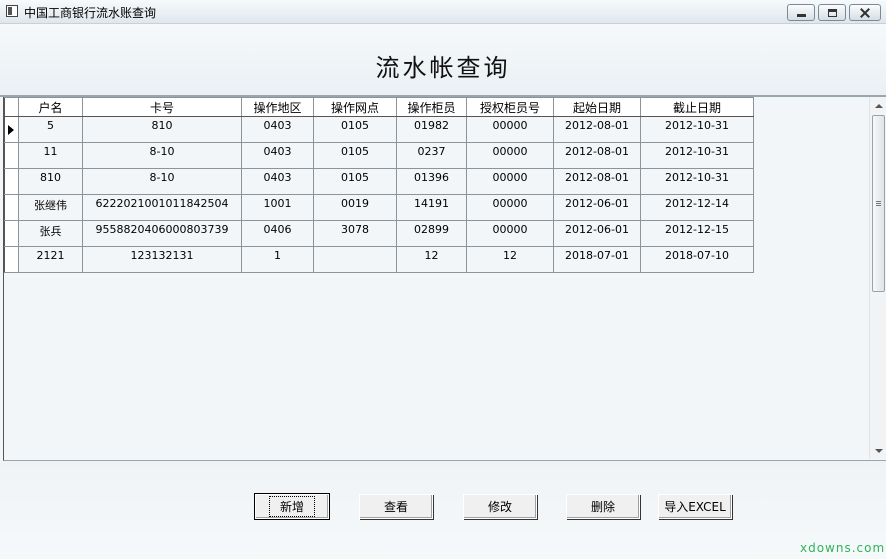  Describe the element at coordinates (510, 107) in the screenshot. I see `column-header: 授权柜员号` at that location.